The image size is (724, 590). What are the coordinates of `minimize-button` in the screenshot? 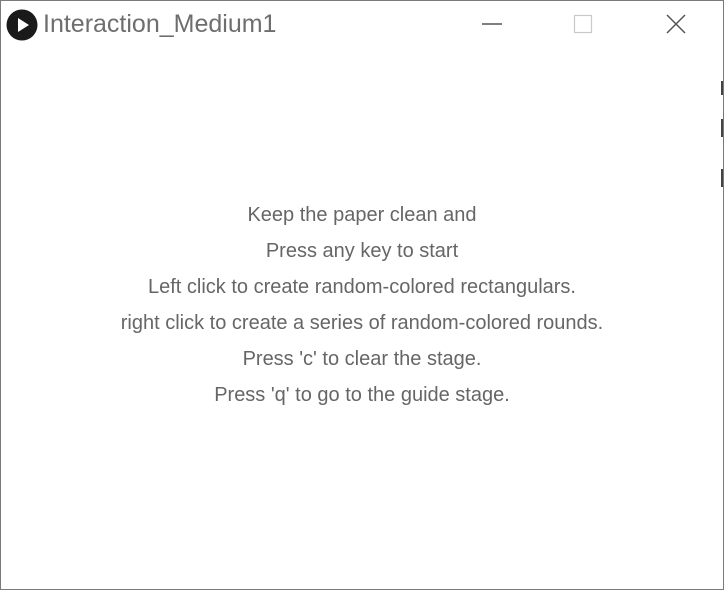 It's located at (492, 24).